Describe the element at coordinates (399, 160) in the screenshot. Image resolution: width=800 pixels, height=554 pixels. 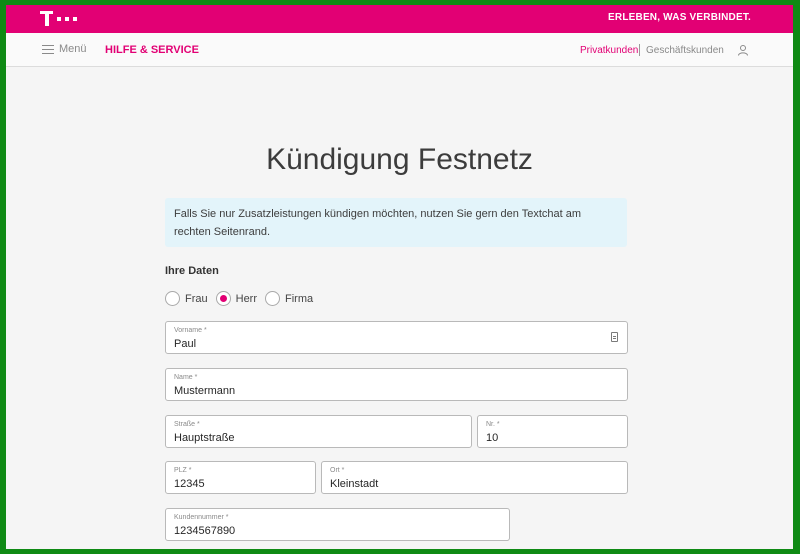
I see `page-title: Kündigung Festnetz` at that location.